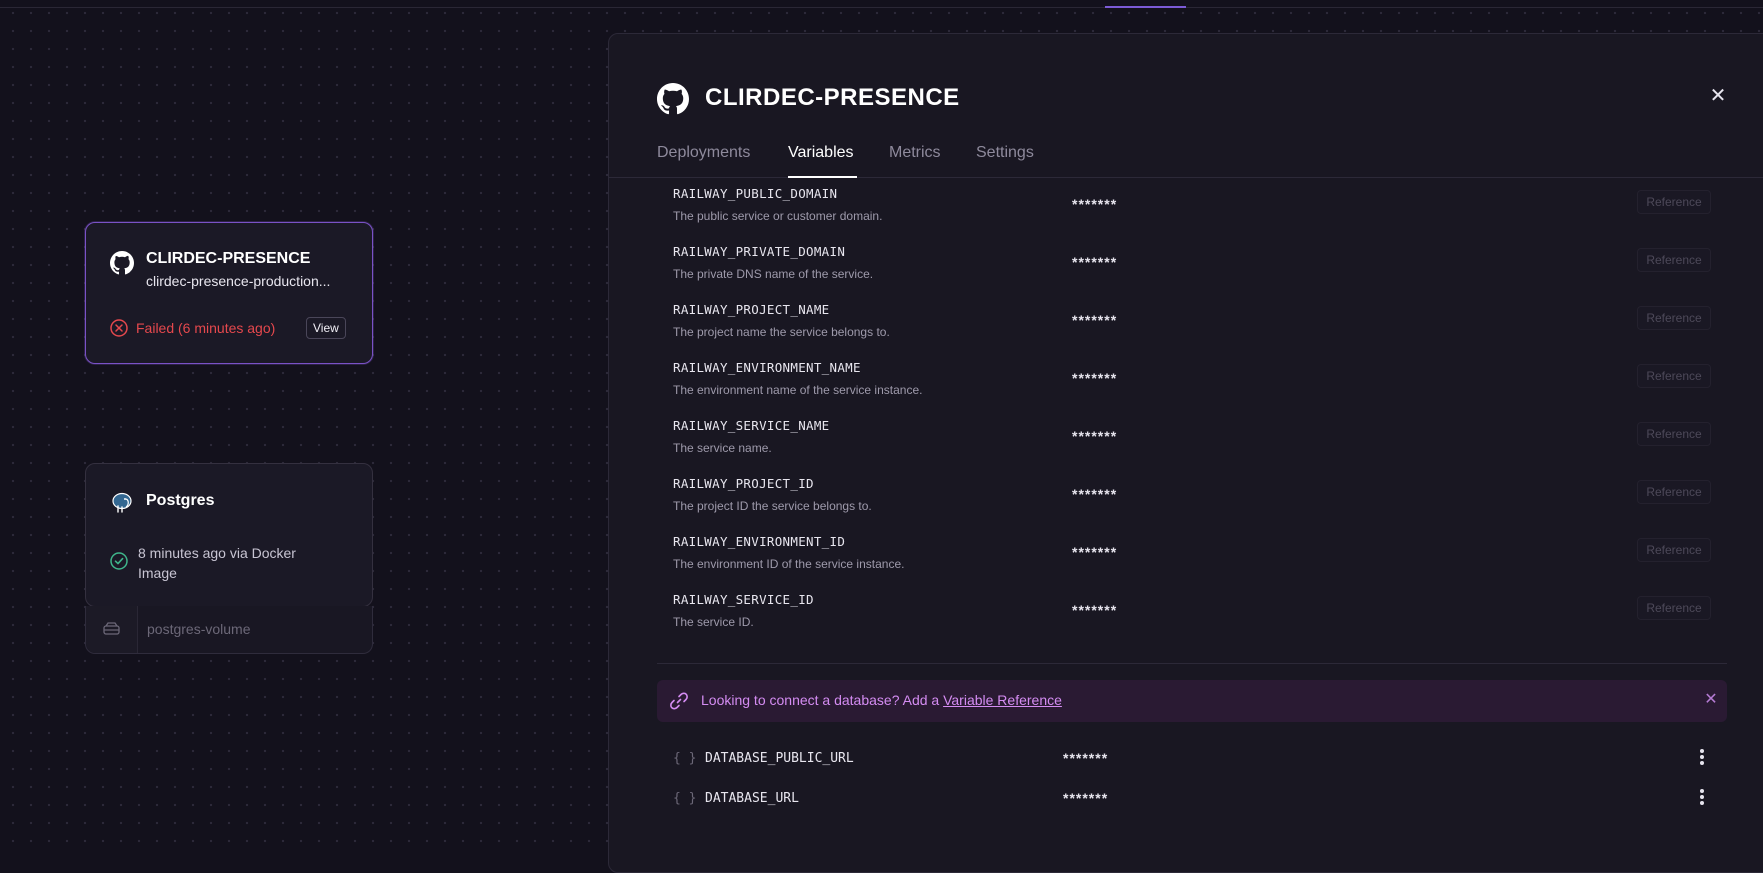 This screenshot has height=873, width=1763. I want to click on service-card-postgres: Postgres 8 minutes ago via Docker Image, so click(229, 535).